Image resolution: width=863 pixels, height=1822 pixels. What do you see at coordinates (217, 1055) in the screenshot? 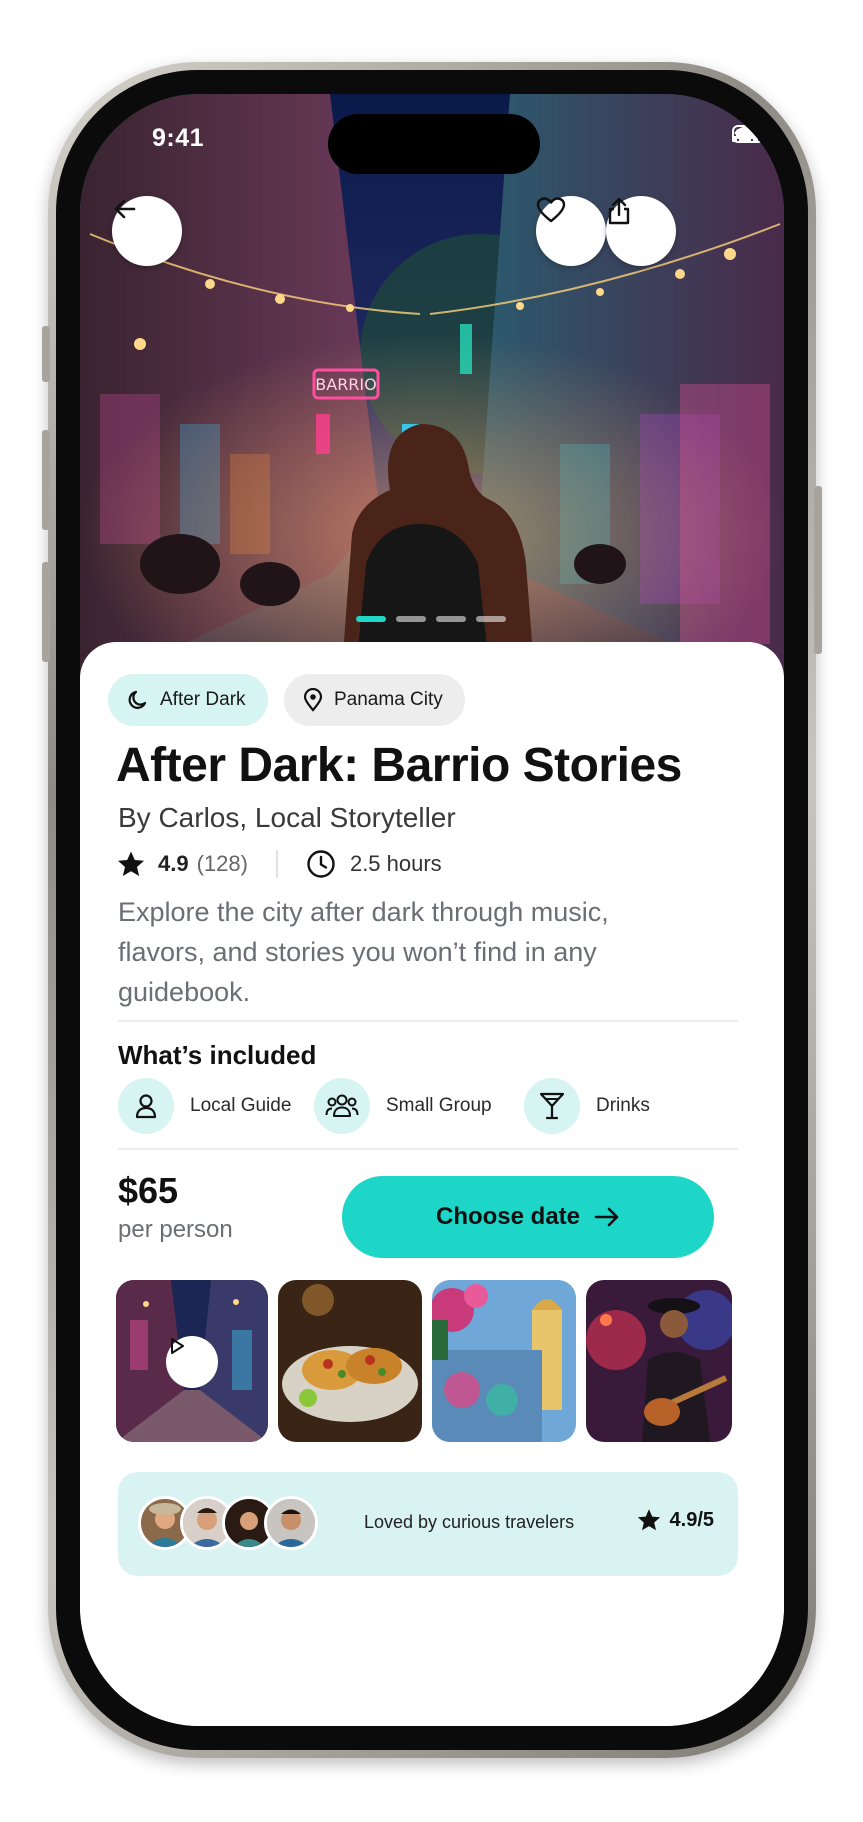
I see `included-title: What’s included` at bounding box center [217, 1055].